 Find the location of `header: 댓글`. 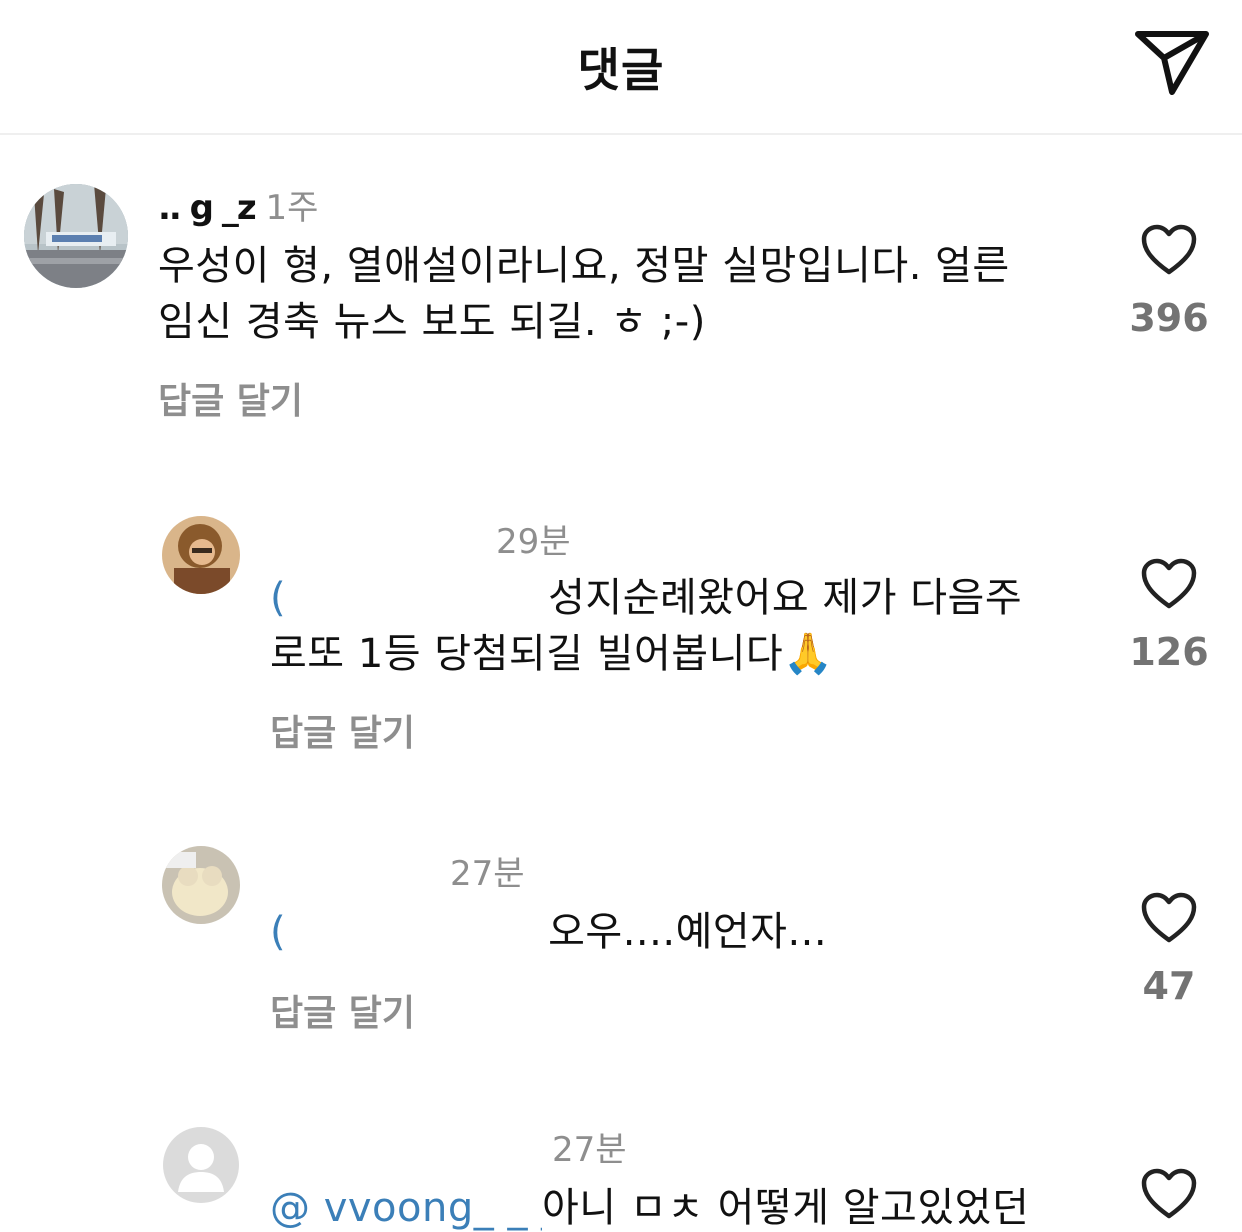

header: 댓글 is located at coordinates (621, 67).